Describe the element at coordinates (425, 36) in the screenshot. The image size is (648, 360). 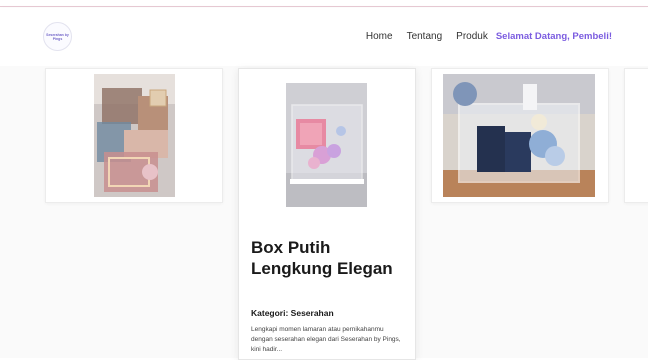
I see `nav-link-tentang: Tentang` at that location.